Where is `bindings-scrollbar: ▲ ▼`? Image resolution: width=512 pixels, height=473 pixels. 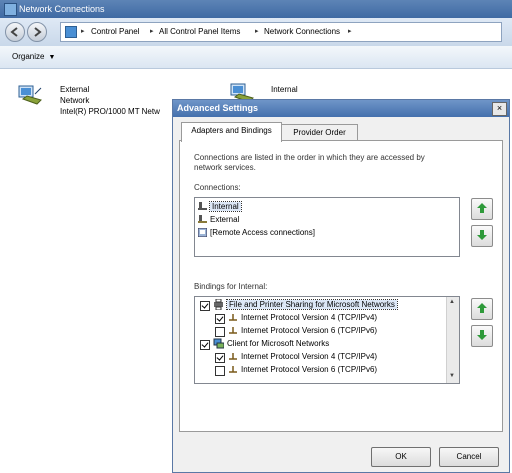 bindings-scrollbar: ▲ ▼ is located at coordinates (452, 340).